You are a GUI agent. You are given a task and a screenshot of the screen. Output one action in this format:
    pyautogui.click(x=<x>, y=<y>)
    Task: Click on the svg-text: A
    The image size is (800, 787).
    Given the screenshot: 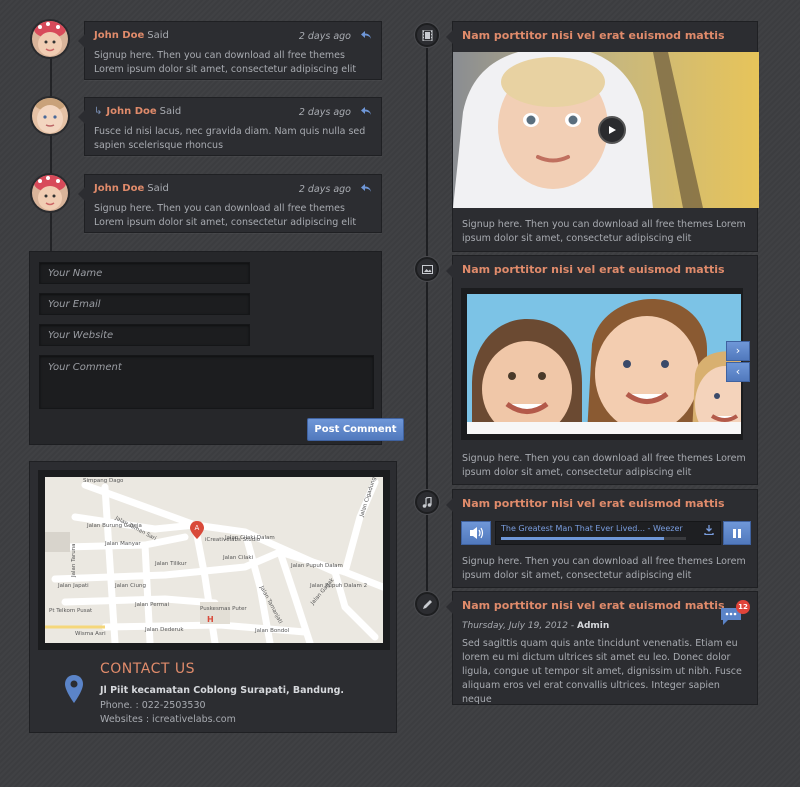 What is the action you would take?
    pyautogui.click(x=197, y=528)
    